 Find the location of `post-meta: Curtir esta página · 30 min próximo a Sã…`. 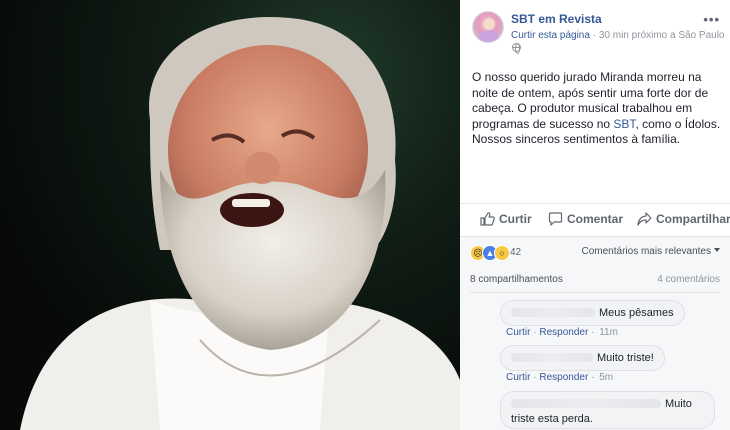

post-meta: Curtir esta página · 30 min próximo a Sã… is located at coordinates (617, 35).